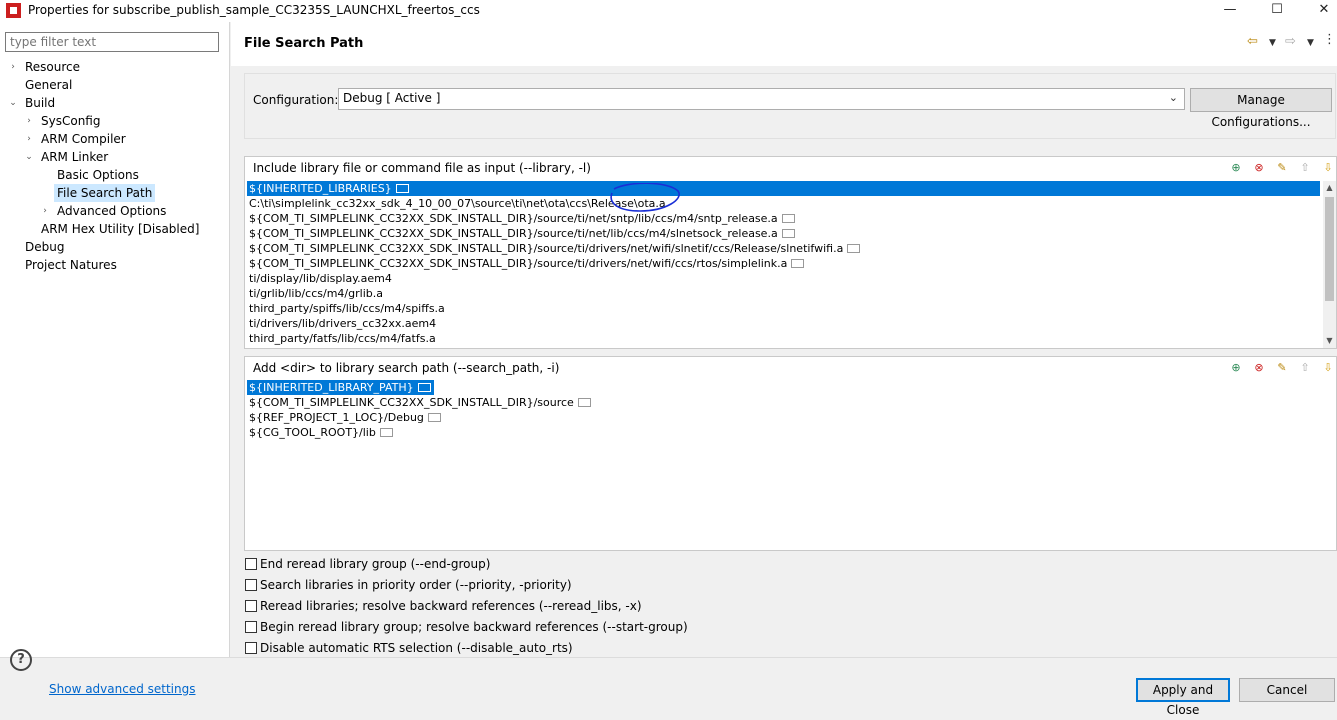  Describe the element at coordinates (83, 139) in the screenshot. I see `tree-item-label: ARM Compiler` at that location.